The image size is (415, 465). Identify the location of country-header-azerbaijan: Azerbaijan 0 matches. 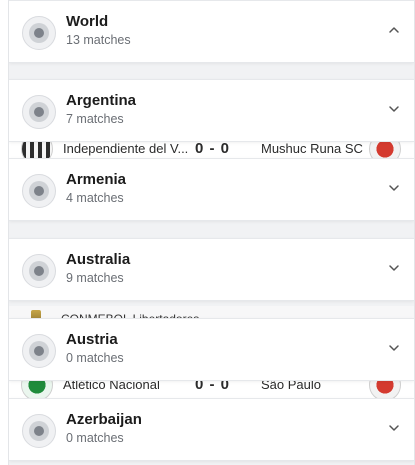
(211, 429).